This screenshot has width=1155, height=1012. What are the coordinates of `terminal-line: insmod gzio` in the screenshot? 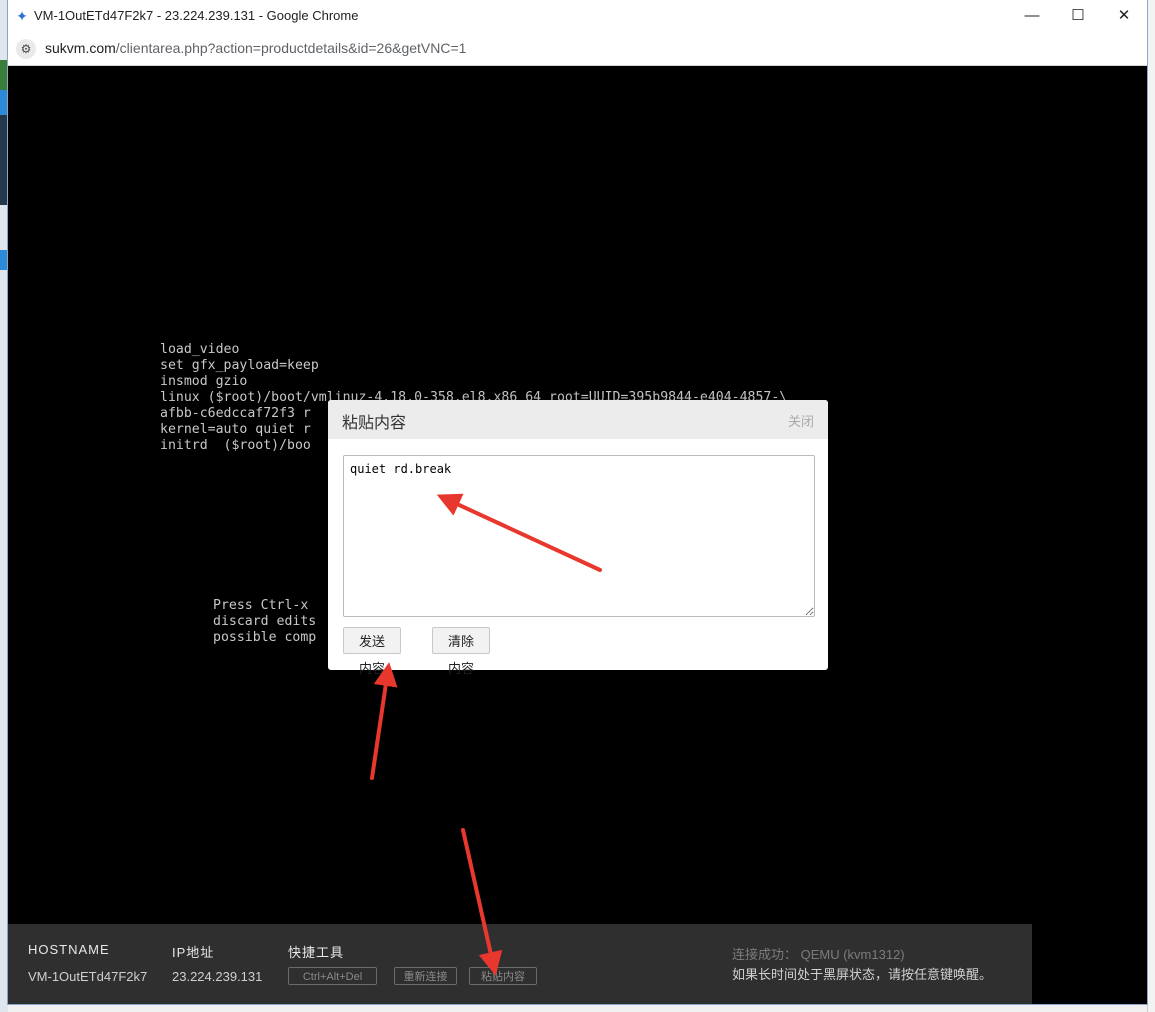 It's located at (204, 381).